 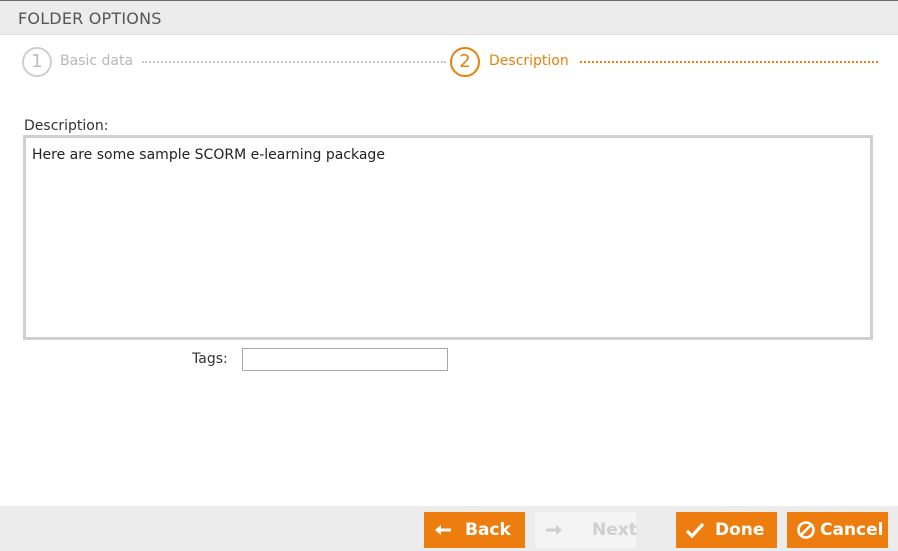 I want to click on next-button: Next, so click(x=586, y=530).